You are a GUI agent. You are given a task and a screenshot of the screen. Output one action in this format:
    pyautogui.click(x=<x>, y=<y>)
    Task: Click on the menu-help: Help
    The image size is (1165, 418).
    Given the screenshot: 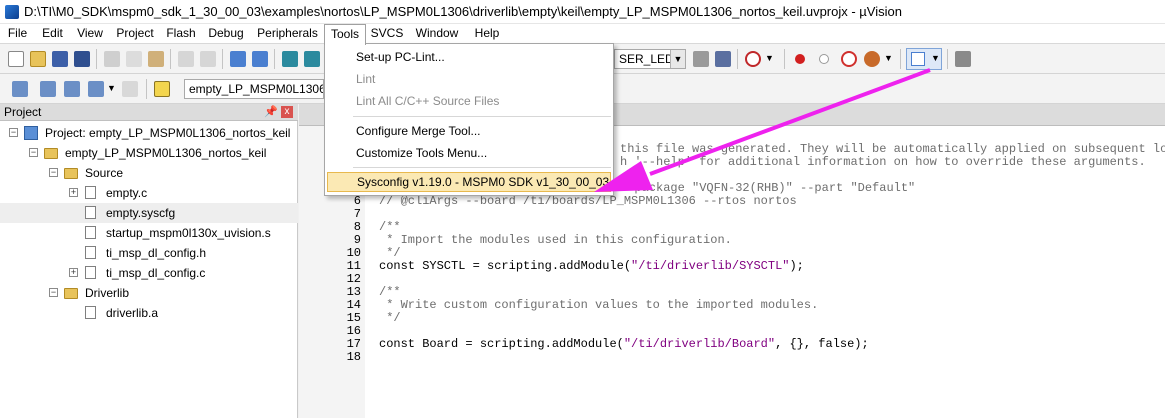 What is the action you would take?
    pyautogui.click(x=487, y=34)
    